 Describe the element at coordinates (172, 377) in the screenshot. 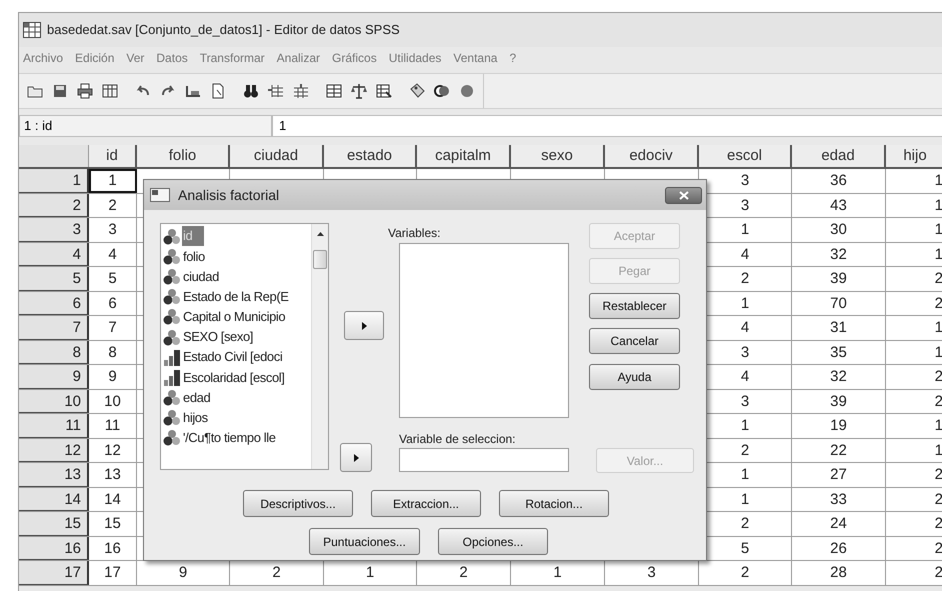

I see `bar-chart-icon` at that location.